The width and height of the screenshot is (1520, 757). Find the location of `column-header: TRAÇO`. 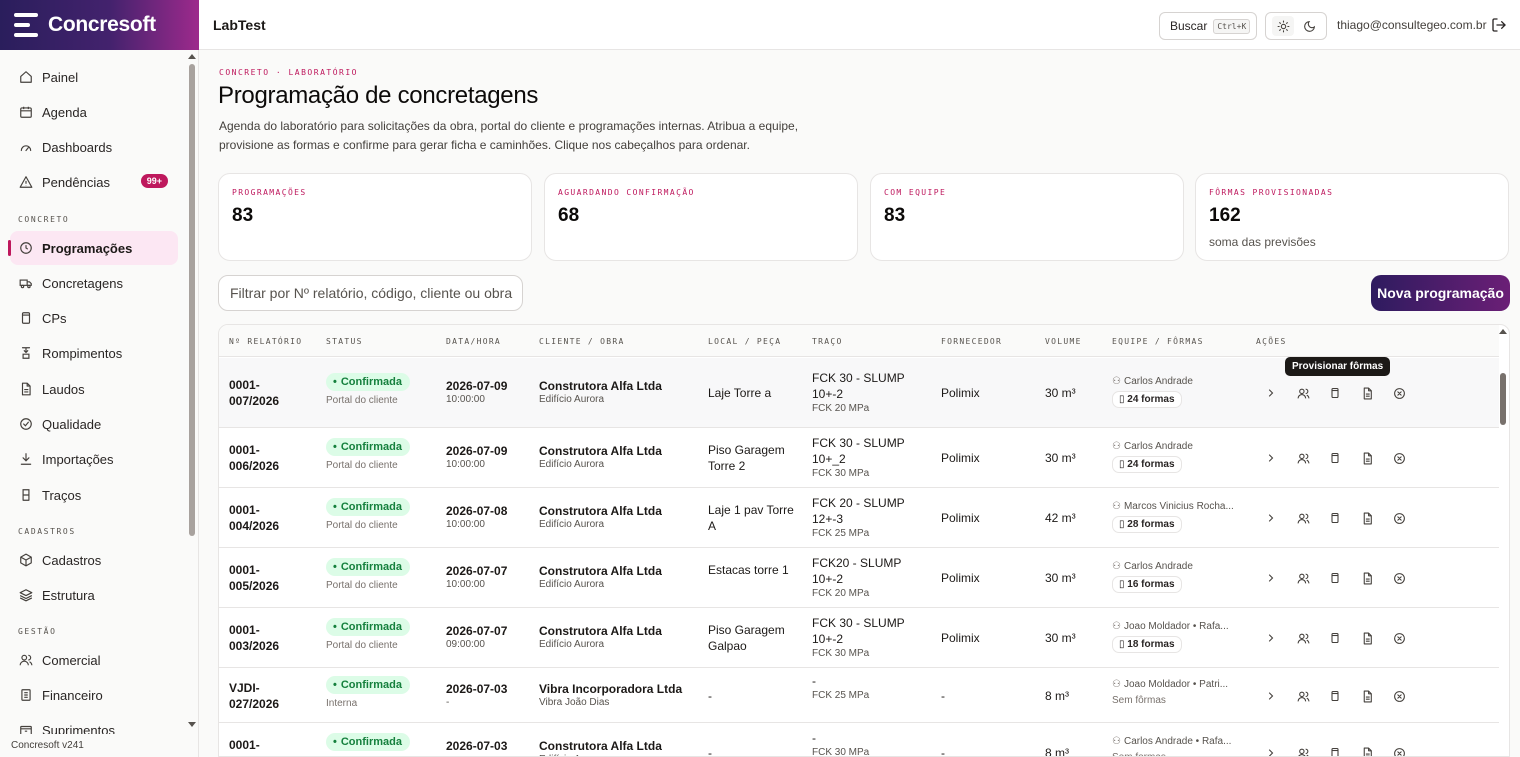

column-header: TRAÇO is located at coordinates (827, 341).